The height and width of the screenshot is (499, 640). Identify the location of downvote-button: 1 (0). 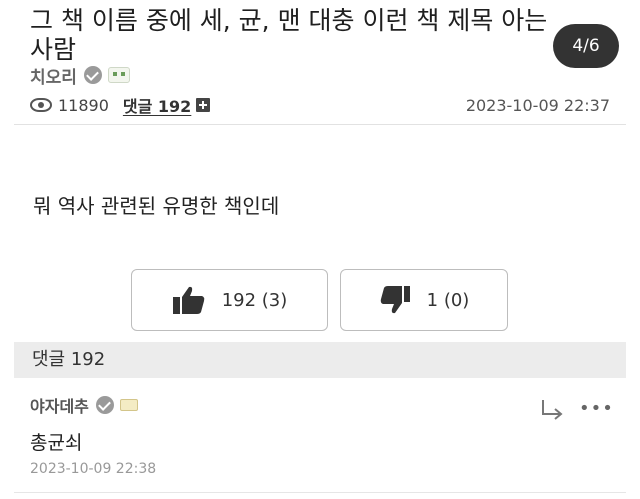
(424, 300).